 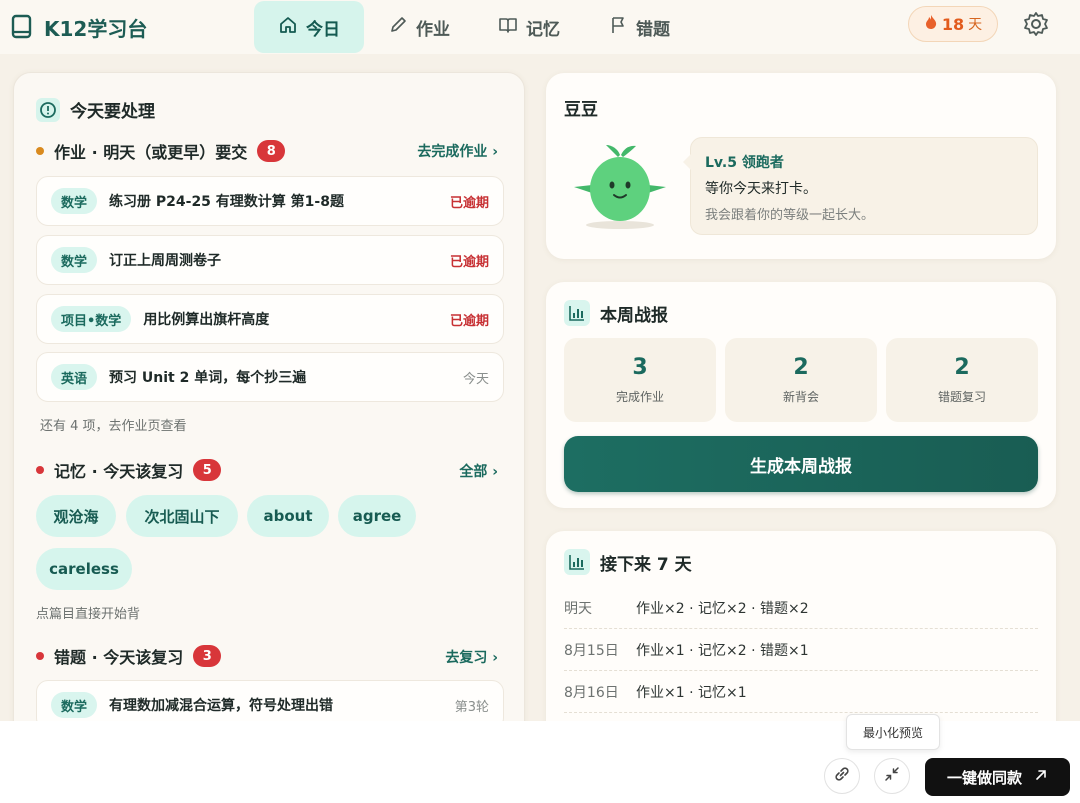 I want to click on tab-label: 错题, so click(x=653, y=29).